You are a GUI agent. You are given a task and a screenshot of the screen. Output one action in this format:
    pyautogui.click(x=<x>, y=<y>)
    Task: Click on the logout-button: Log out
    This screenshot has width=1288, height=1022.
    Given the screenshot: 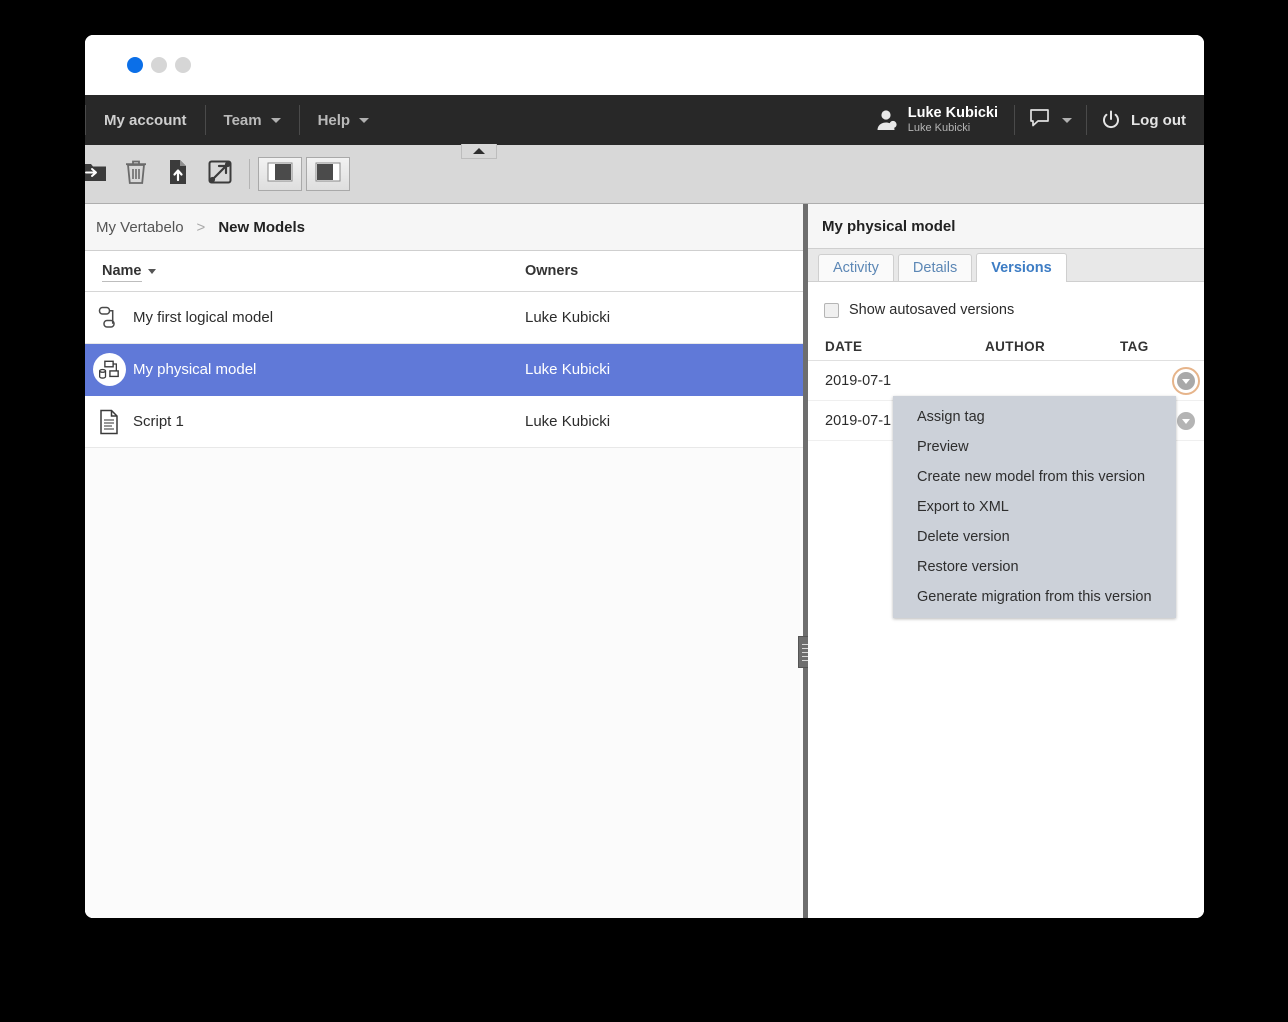 What is the action you would take?
    pyautogui.click(x=1145, y=120)
    